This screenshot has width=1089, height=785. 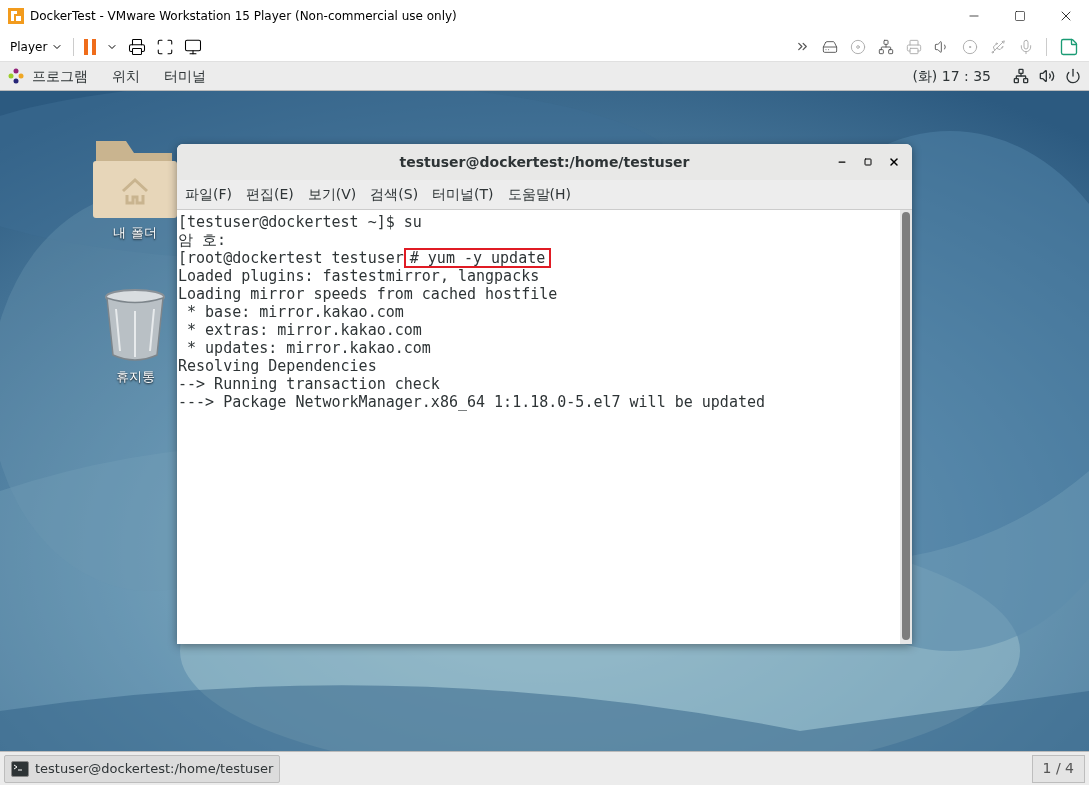 I want to click on player-menu: Player, so click(x=37, y=46).